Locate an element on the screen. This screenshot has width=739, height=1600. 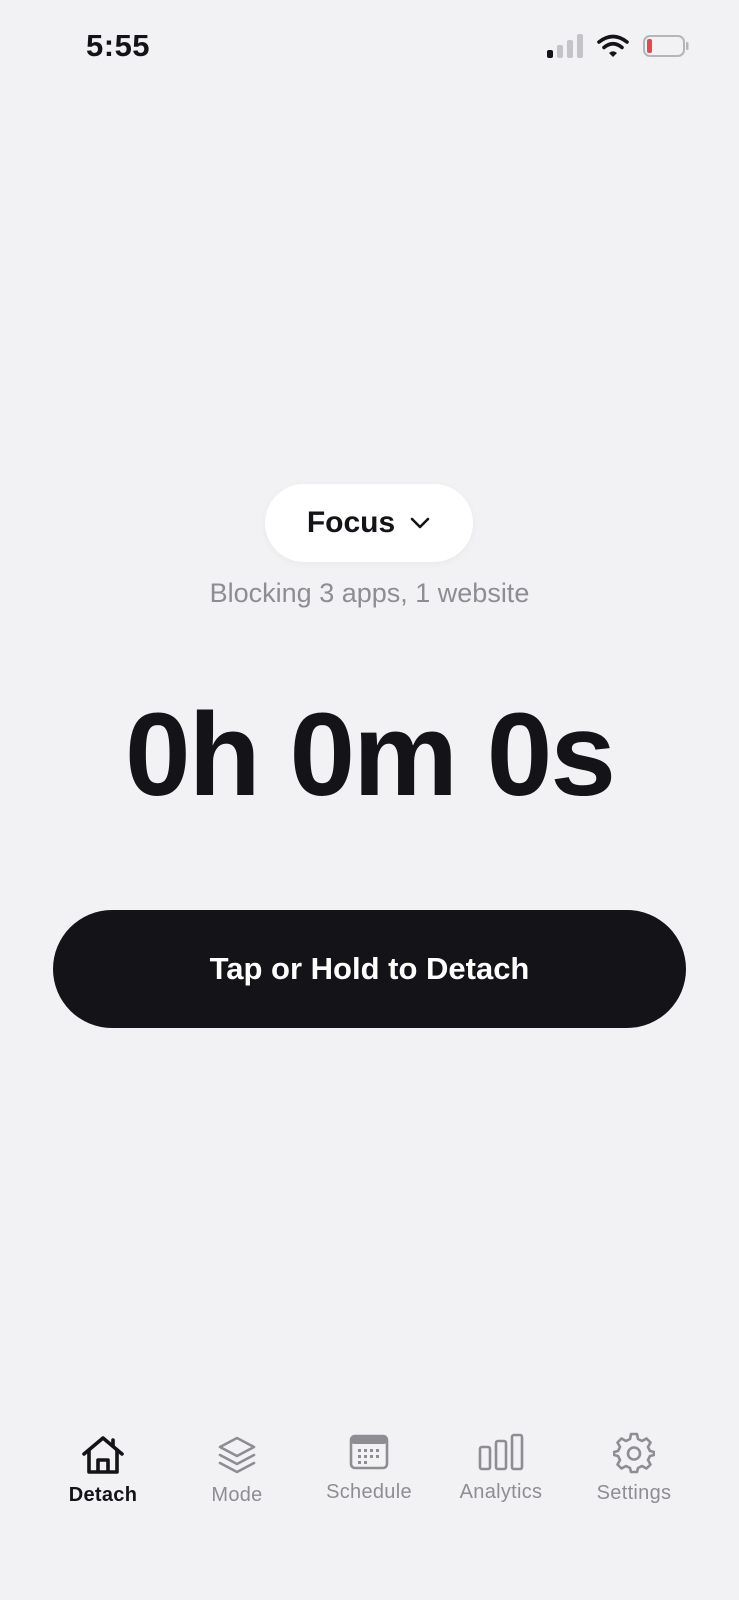
calendar-icon is located at coordinates (369, 1452).